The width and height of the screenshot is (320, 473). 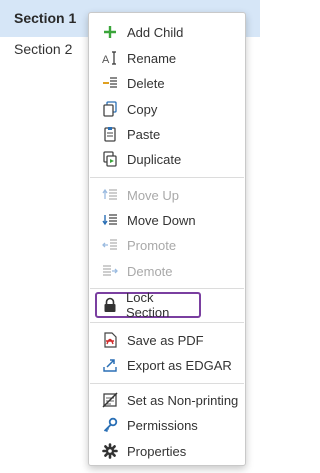 What do you see at coordinates (167, 83) in the screenshot?
I see `menu-item-delete: Delete` at bounding box center [167, 83].